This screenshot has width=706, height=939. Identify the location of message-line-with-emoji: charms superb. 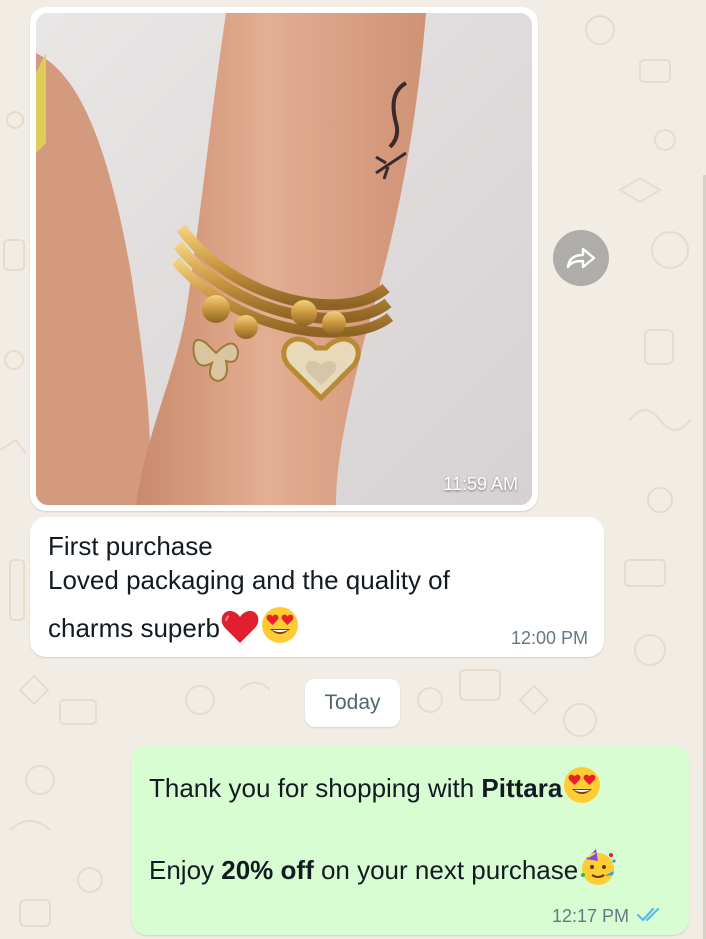
(174, 625).